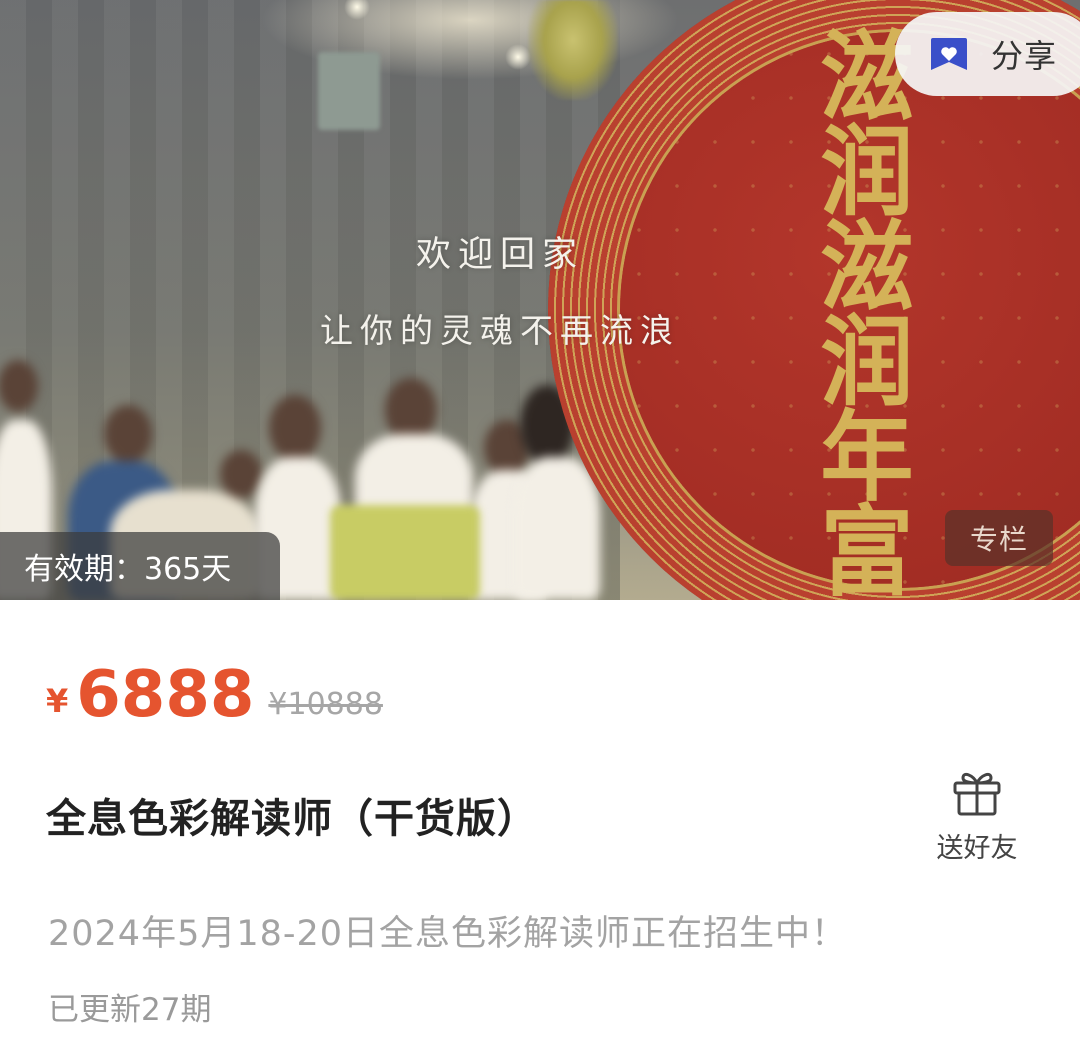  I want to click on banner-welcome-subtitle: 让你的灵魂不再流浪, so click(500, 330).